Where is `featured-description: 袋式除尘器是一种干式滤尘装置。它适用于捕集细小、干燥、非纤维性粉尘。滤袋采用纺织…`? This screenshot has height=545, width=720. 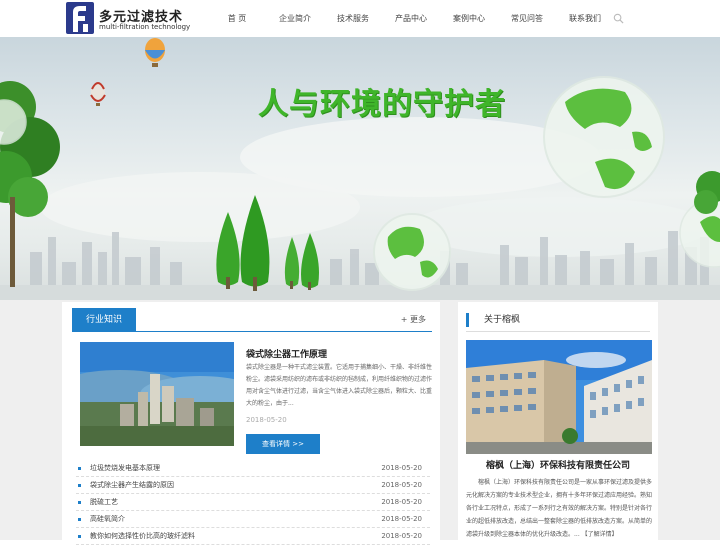
featured-description: 袋式除尘器是一种干式滤尘装置。它适用于捕集细小、干燥、非纤维性粉尘。滤袋采用纺织… is located at coordinates (339, 385).